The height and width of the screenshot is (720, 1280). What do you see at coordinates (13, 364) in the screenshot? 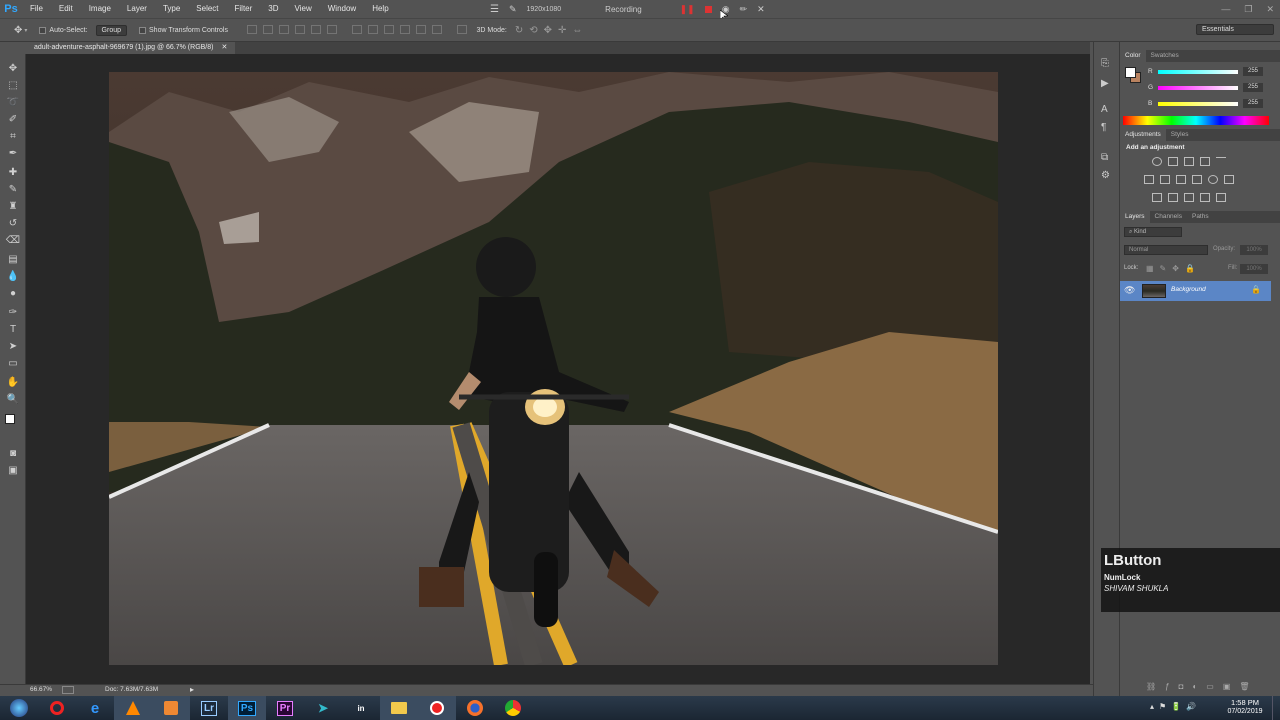
I see `rectangle-tool-icon: ▭` at bounding box center [13, 364].